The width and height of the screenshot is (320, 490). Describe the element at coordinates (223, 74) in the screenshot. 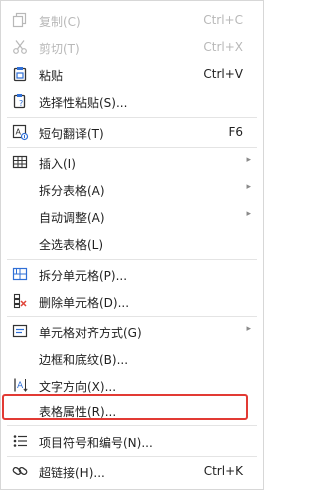

I see `menu-item-shortcut: Ctrl+V` at that location.